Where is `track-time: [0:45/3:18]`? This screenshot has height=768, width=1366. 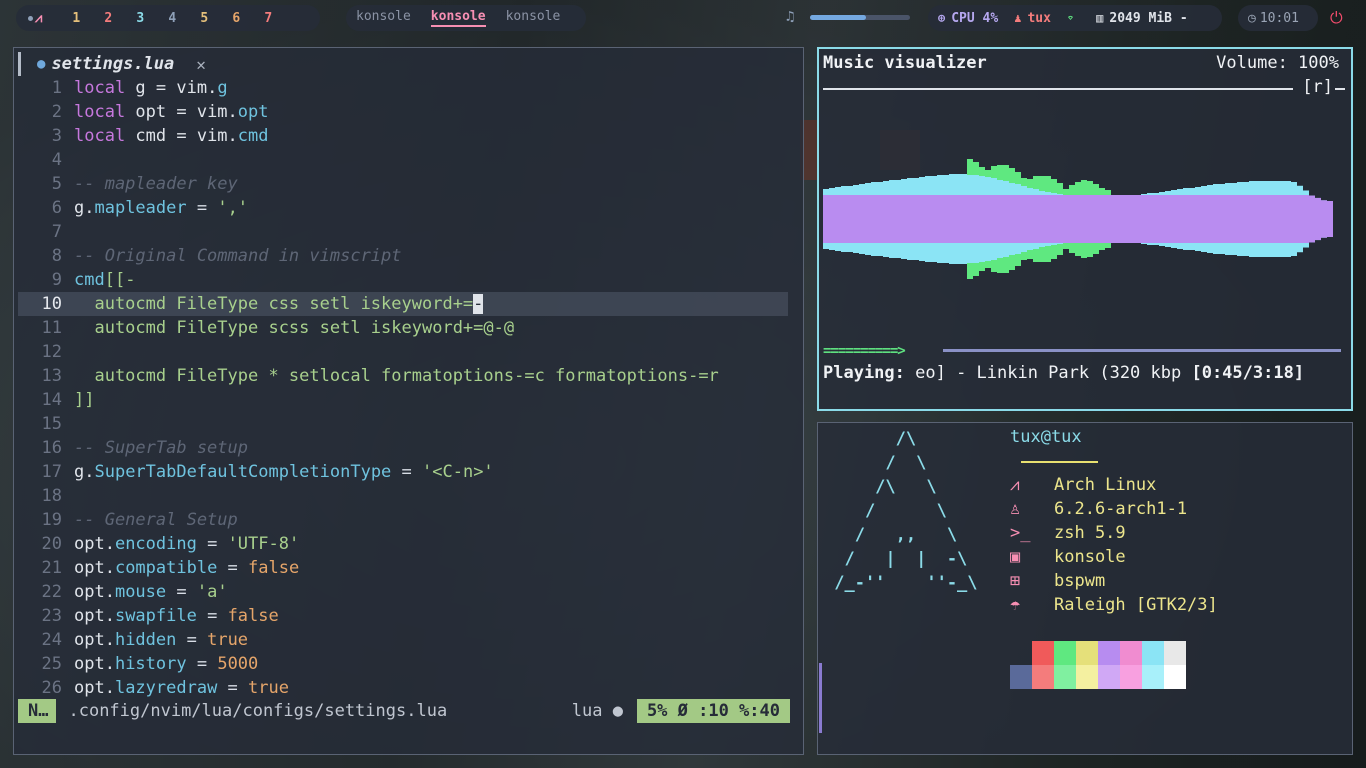
track-time: [0:45/3:18] is located at coordinates (1248, 373).